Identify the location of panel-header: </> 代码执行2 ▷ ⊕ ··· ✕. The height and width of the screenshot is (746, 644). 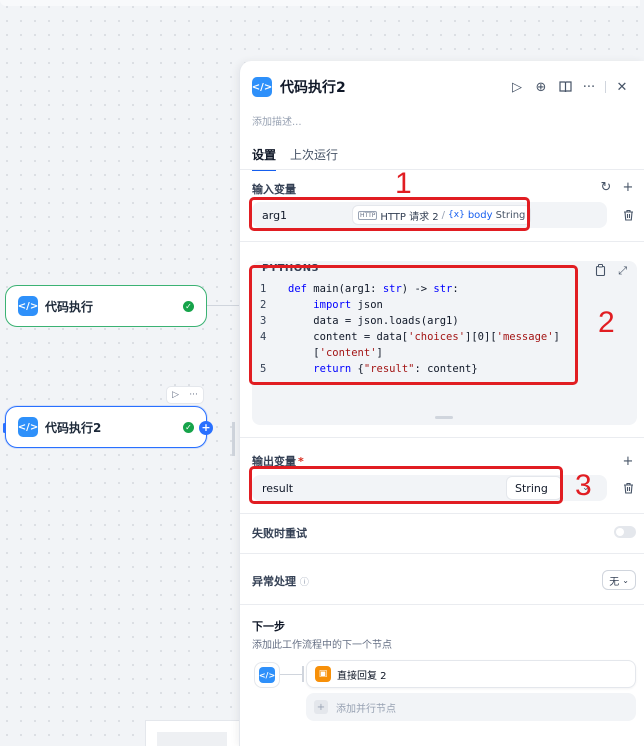
(443, 87).